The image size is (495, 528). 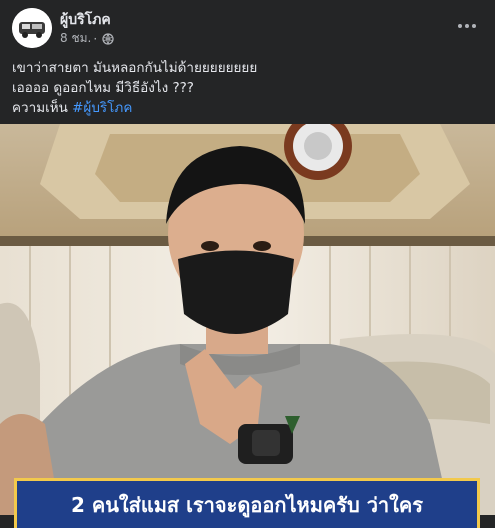 I want to click on post-meta: 8 ชม. ·, so click(x=87, y=38).